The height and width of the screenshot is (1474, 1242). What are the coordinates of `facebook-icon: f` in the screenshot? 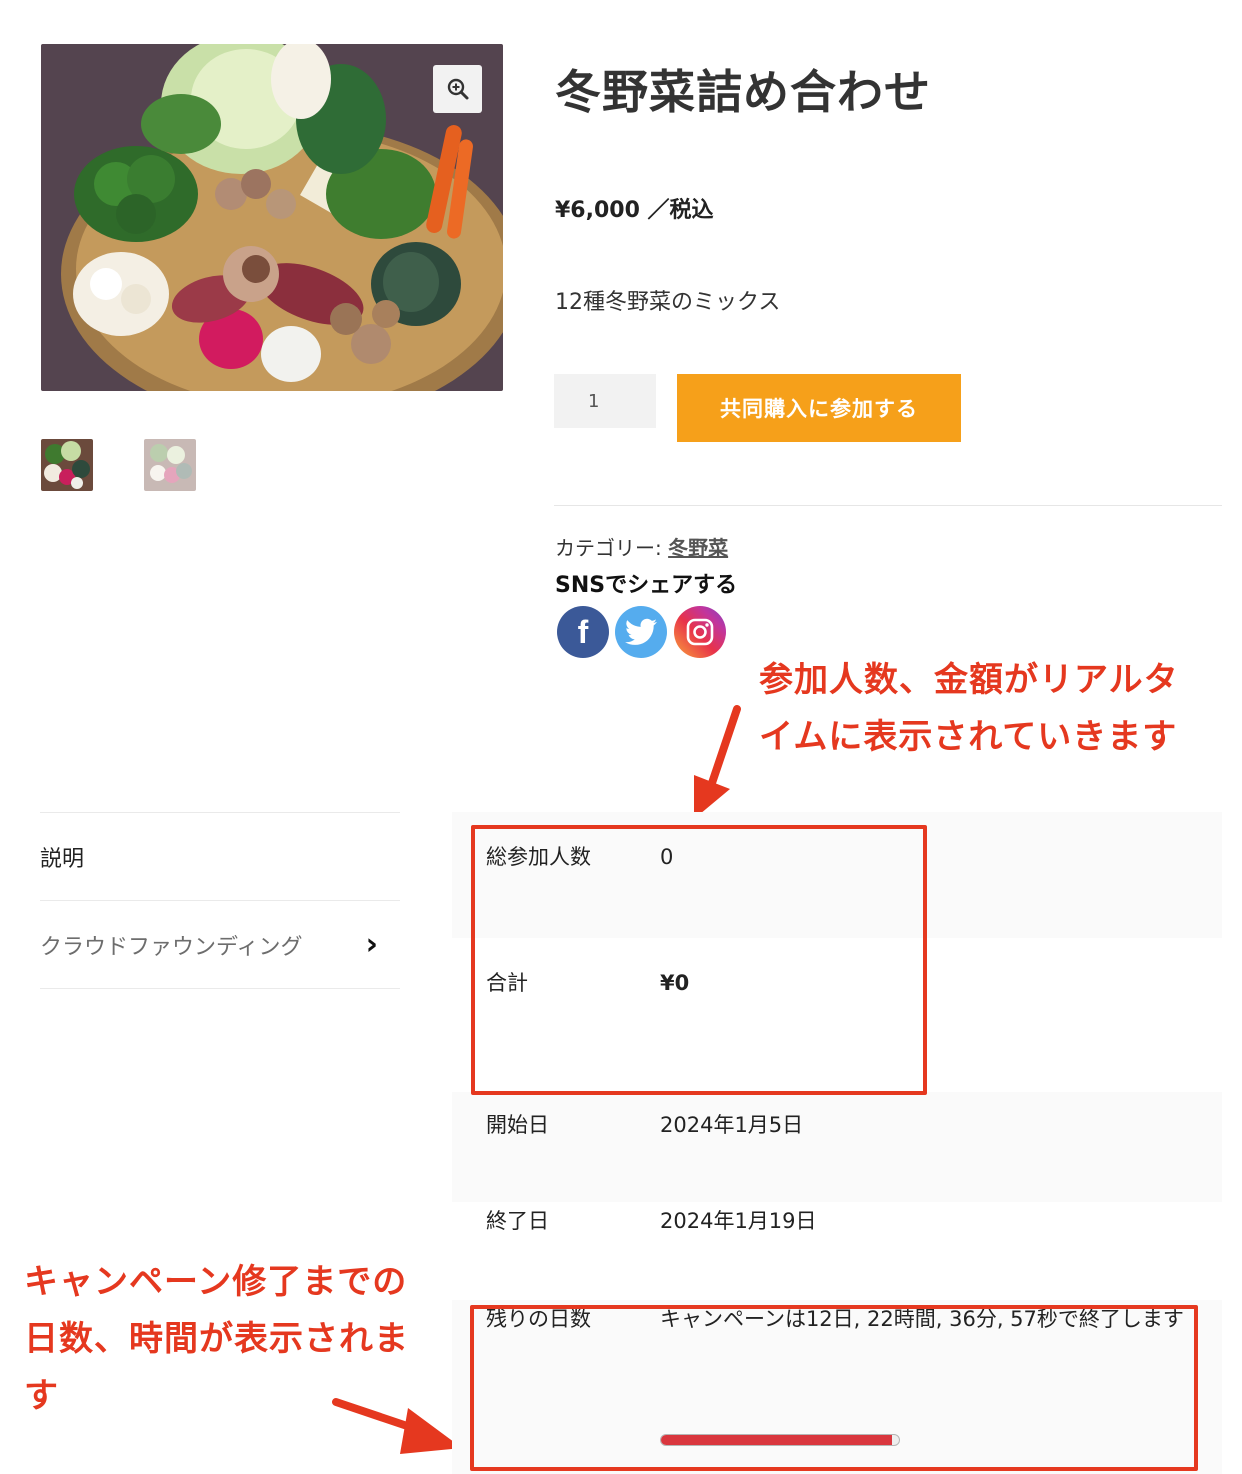 It's located at (583, 632).